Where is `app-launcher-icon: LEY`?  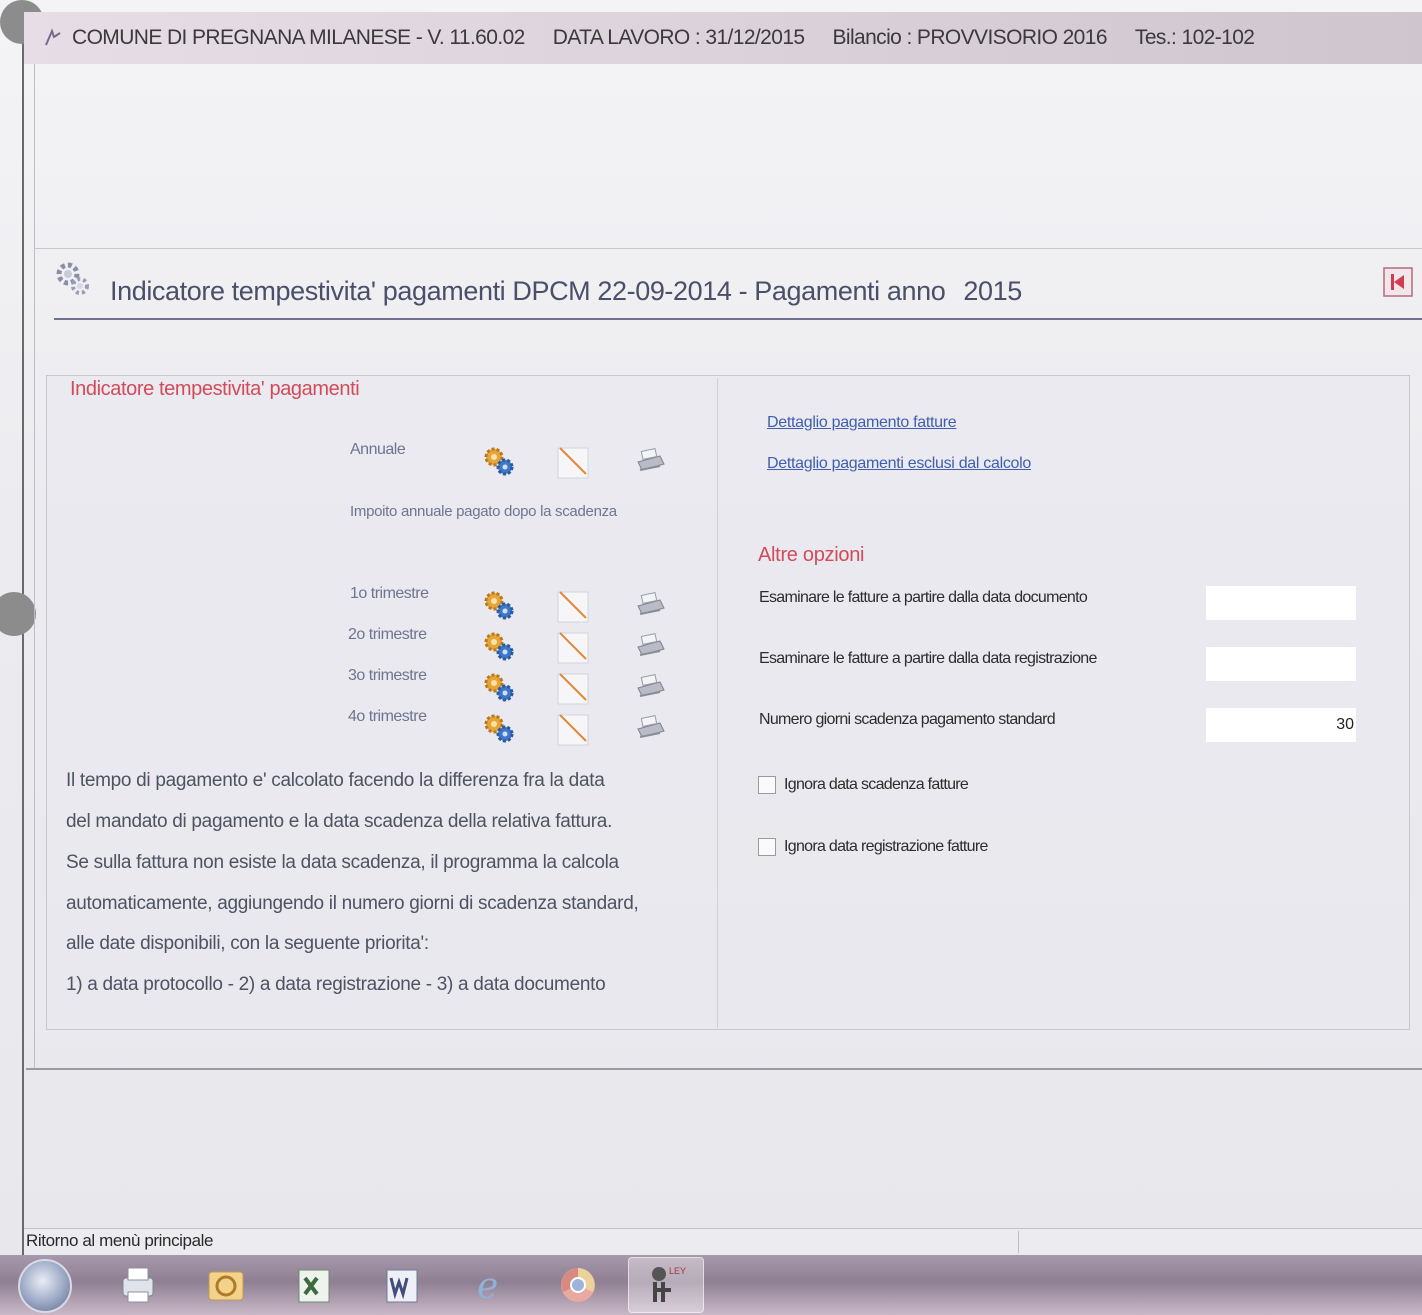 app-launcher-icon: LEY is located at coordinates (666, 1285).